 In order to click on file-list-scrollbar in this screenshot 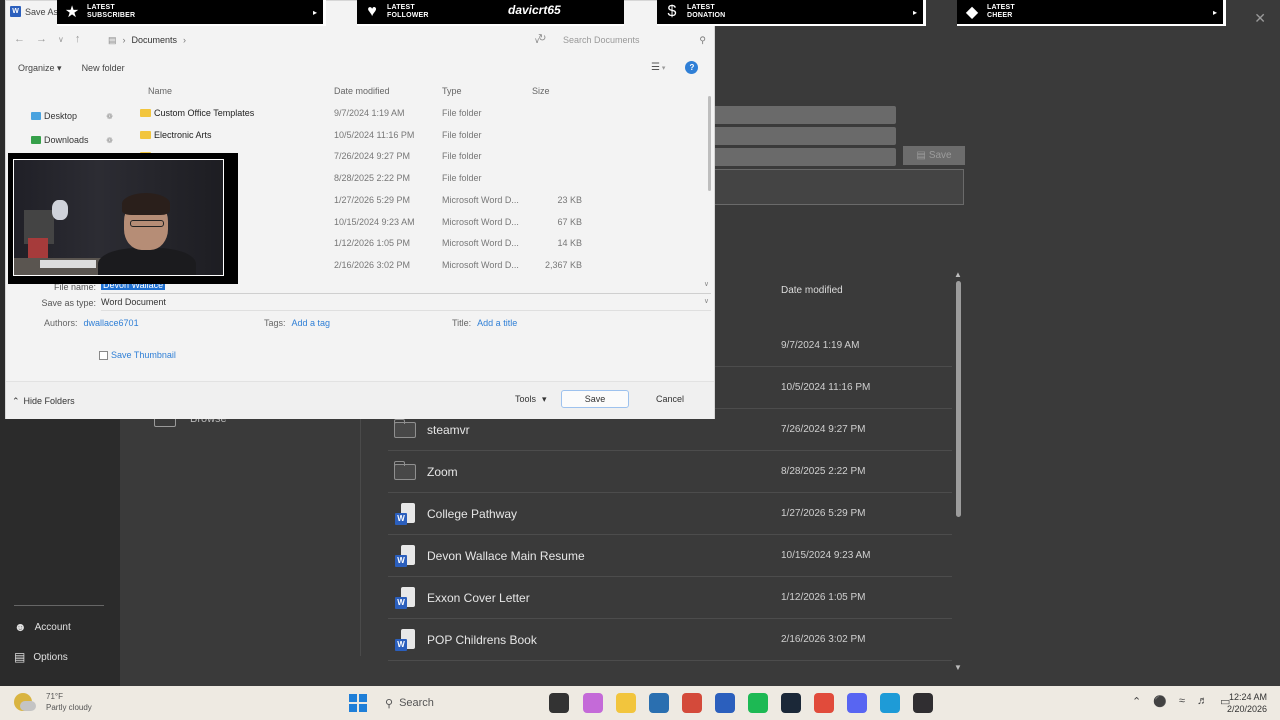, I will do `click(709, 143)`.